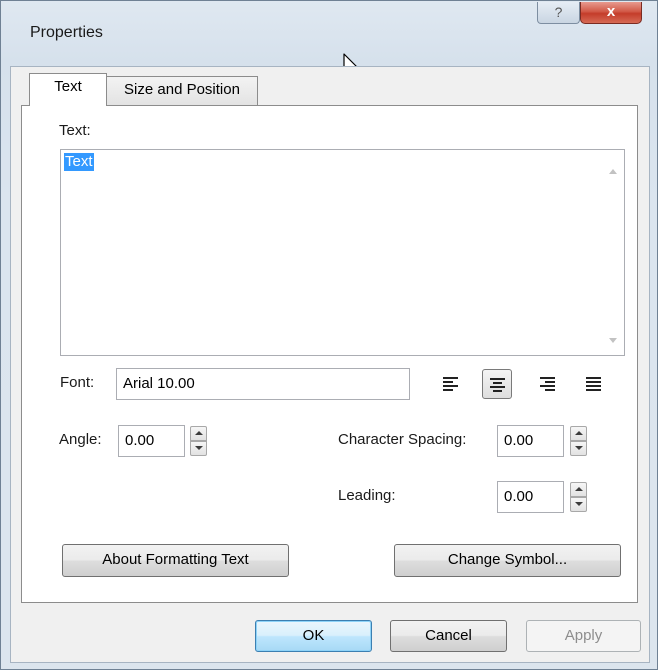  What do you see at coordinates (613, 171) in the screenshot?
I see `scroll-up-icon` at bounding box center [613, 171].